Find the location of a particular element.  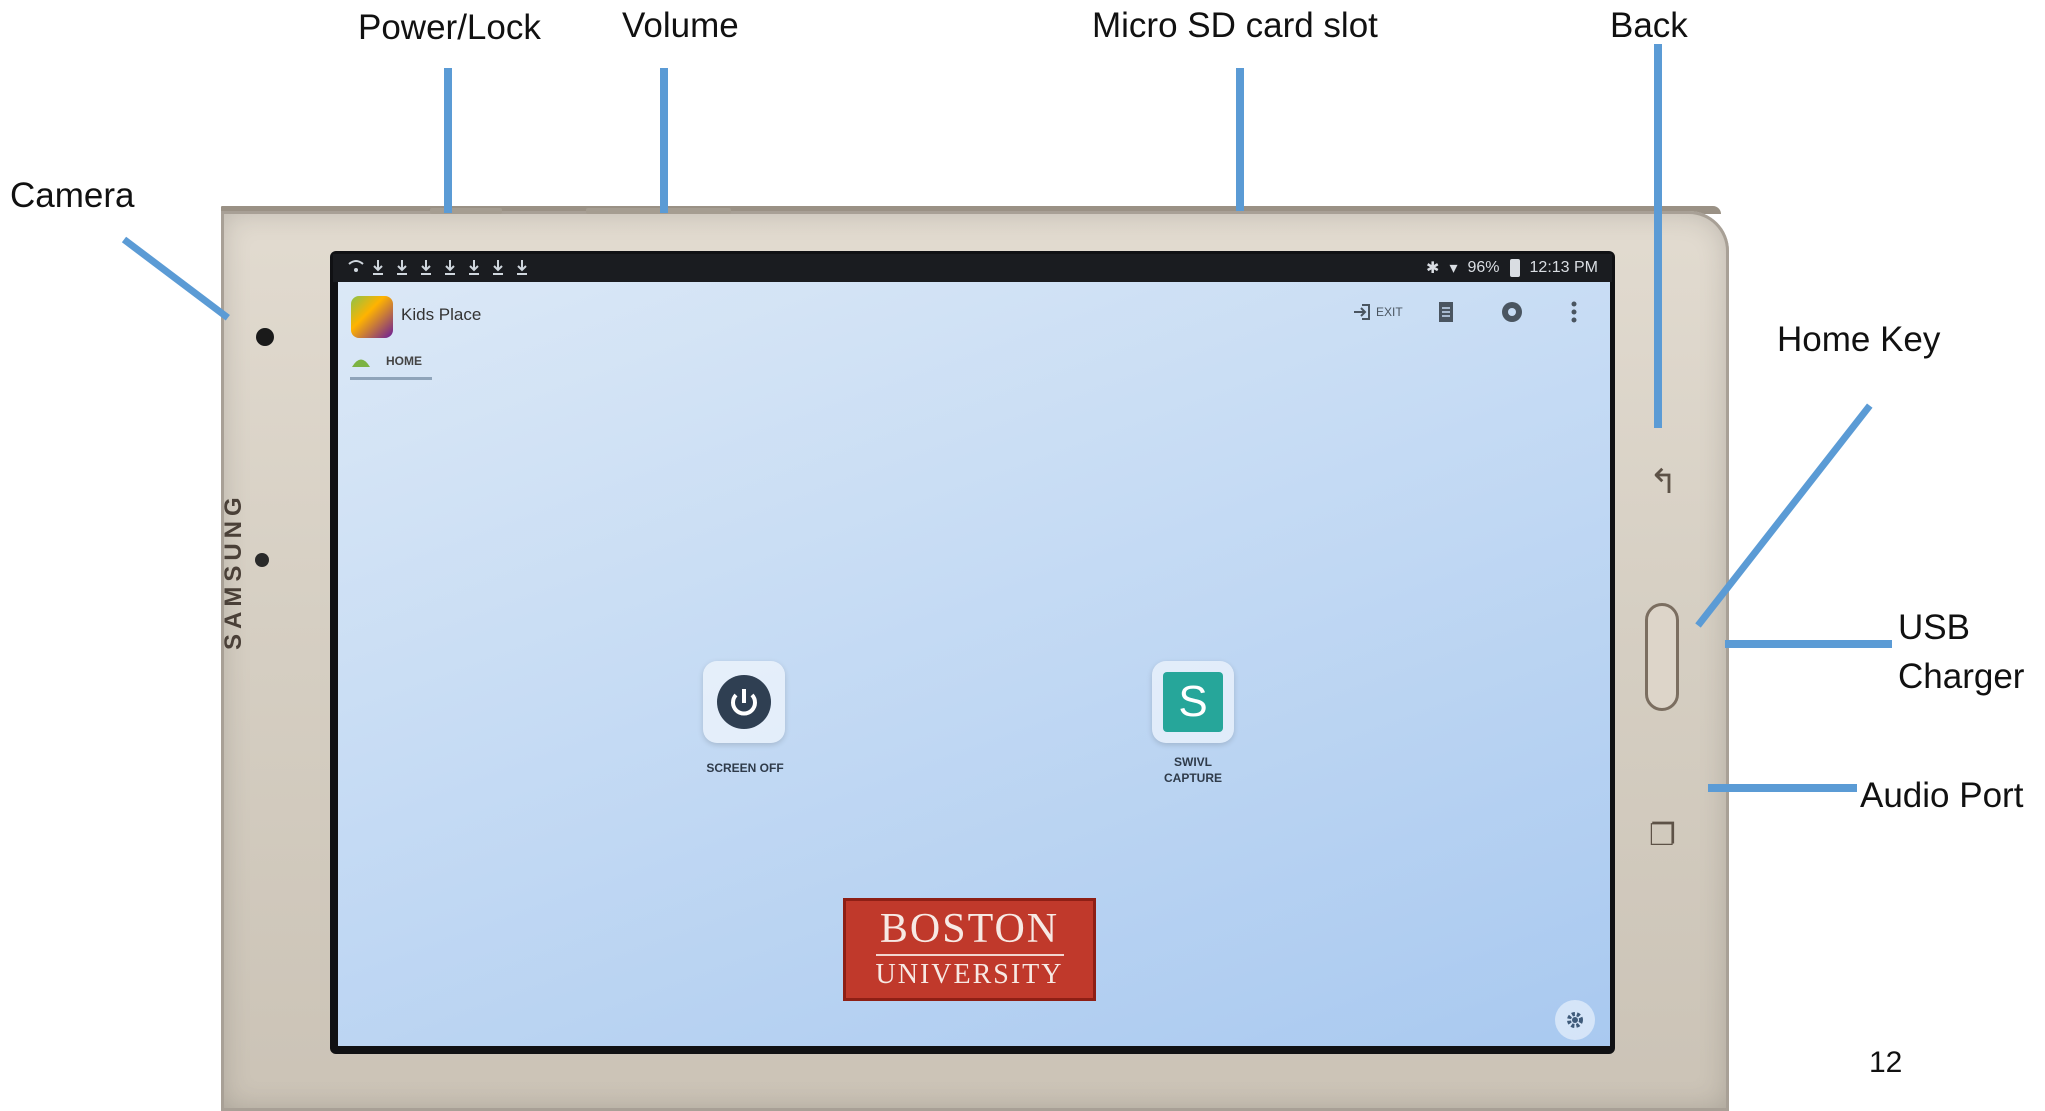

power-lock-leader is located at coordinates (448, 140).